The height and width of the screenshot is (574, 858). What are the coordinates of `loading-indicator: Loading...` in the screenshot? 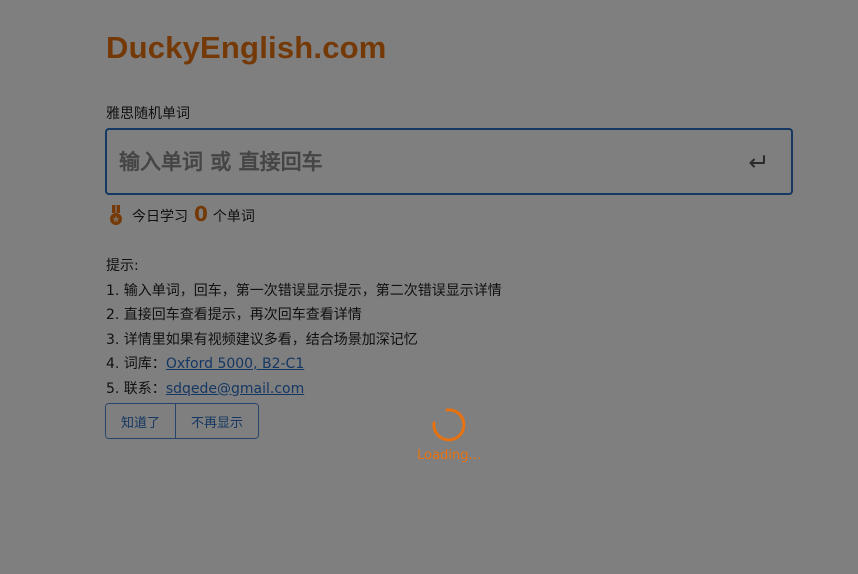 It's located at (449, 433).